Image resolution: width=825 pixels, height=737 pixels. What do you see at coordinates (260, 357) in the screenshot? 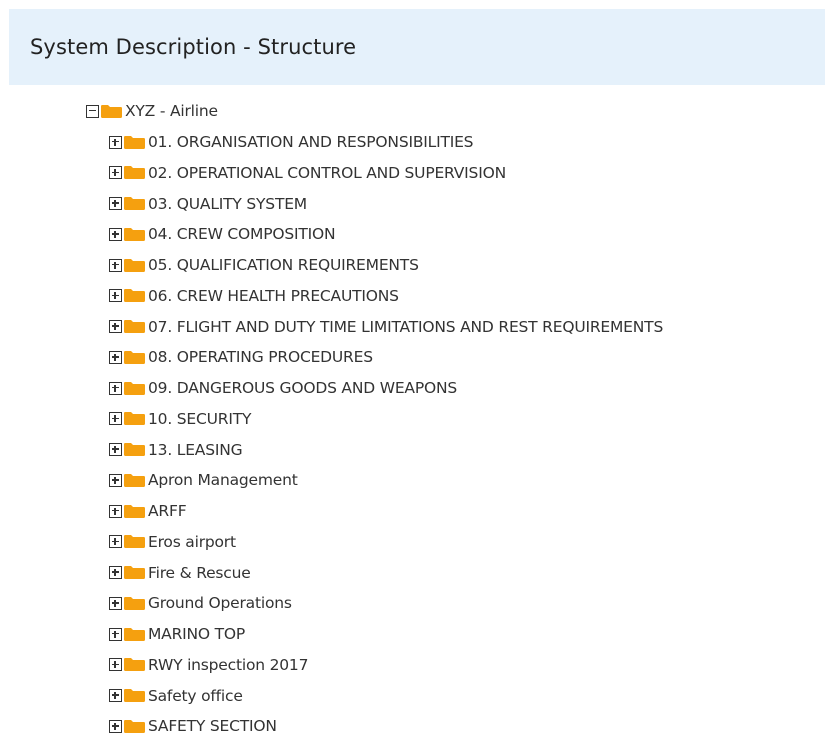
I see `tree-node-label: 08. OPERATING PROCEDURES` at bounding box center [260, 357].